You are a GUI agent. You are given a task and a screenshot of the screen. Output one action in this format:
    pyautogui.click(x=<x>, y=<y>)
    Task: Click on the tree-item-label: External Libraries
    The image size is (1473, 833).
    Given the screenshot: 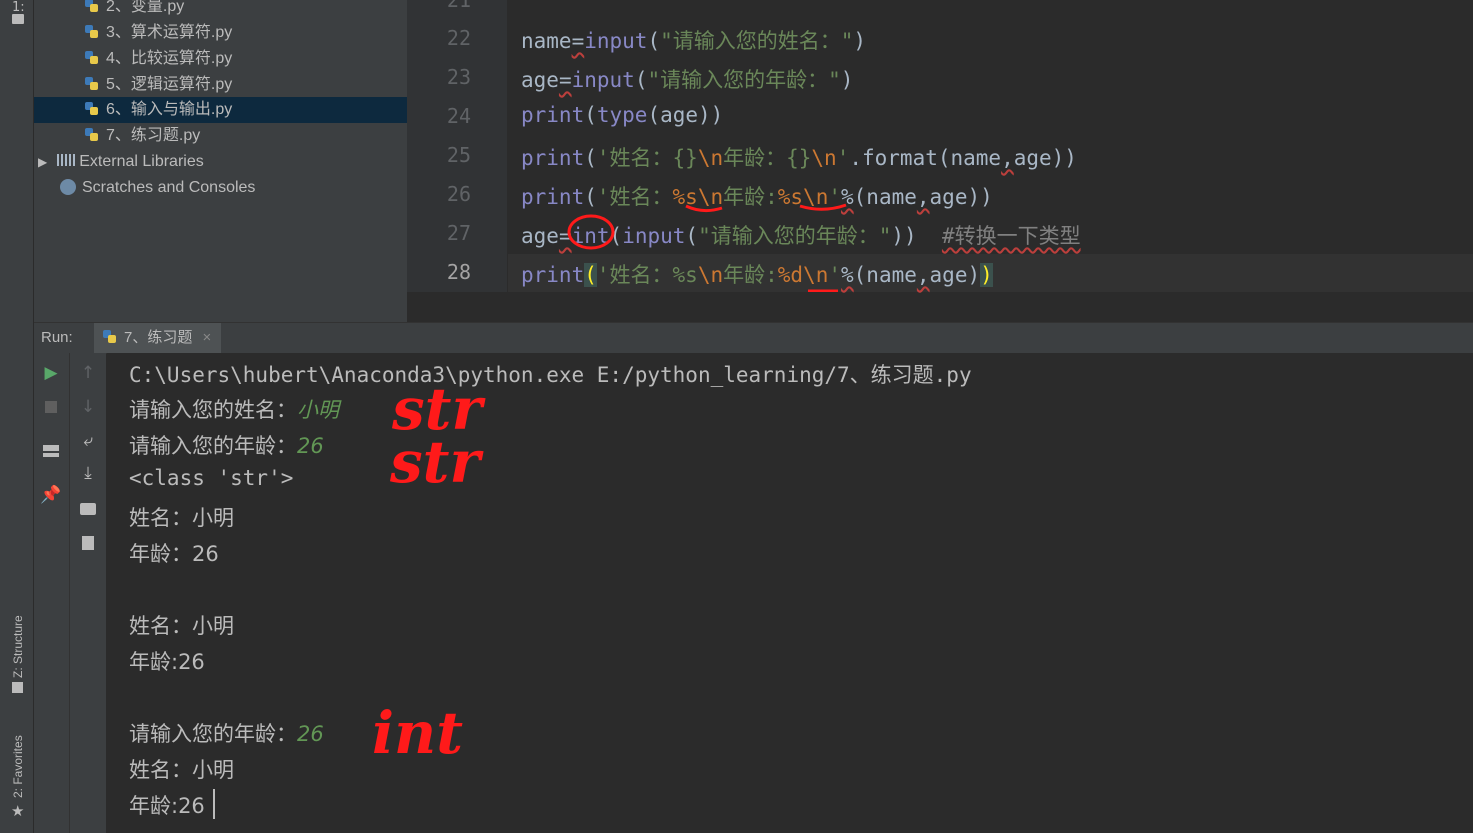 What is the action you would take?
    pyautogui.click(x=141, y=161)
    